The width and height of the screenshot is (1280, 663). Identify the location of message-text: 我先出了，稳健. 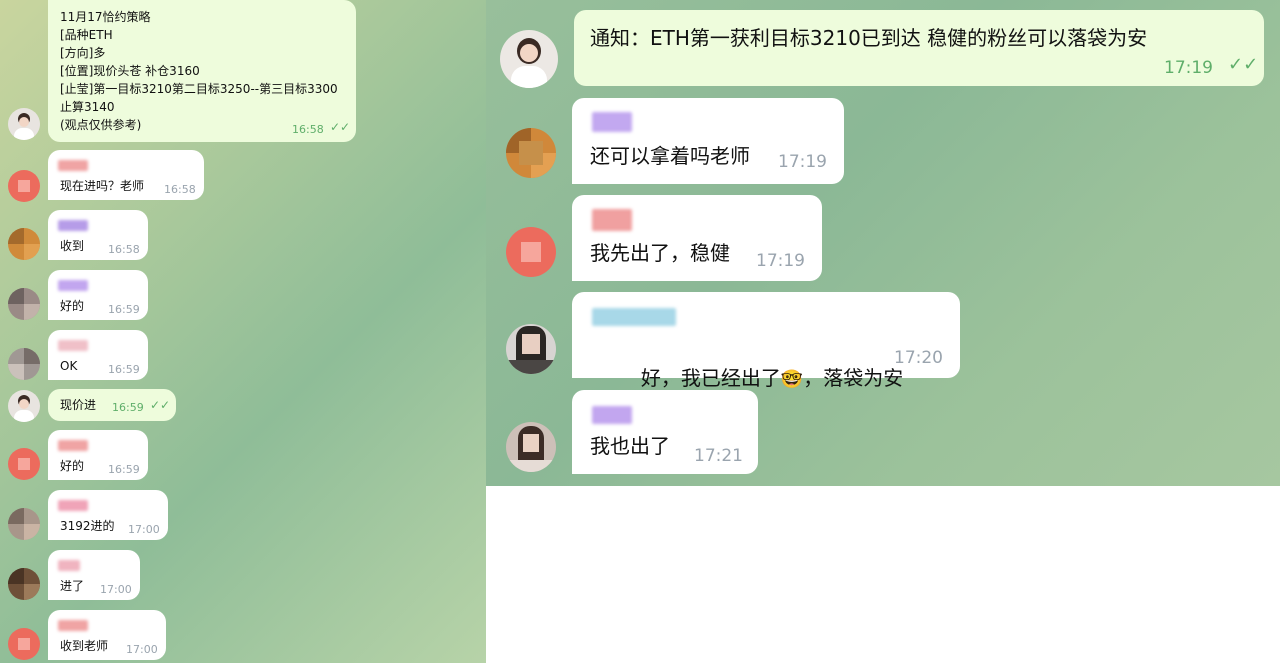
(660, 253).